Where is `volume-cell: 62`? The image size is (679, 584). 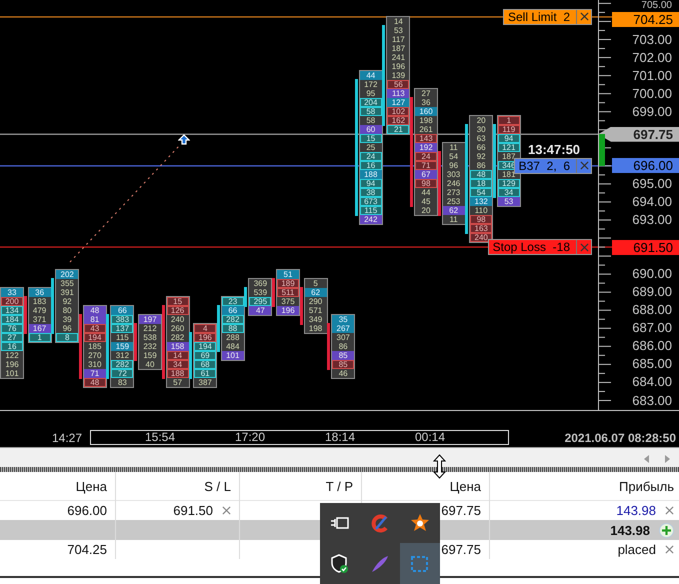 volume-cell: 62 is located at coordinates (453, 211).